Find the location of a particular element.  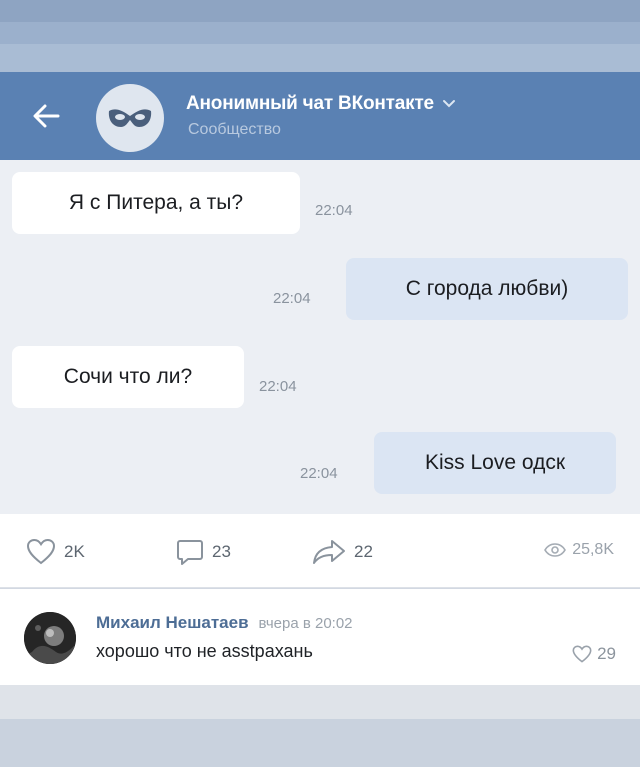

message-text: Kiss Love одск is located at coordinates (495, 462).